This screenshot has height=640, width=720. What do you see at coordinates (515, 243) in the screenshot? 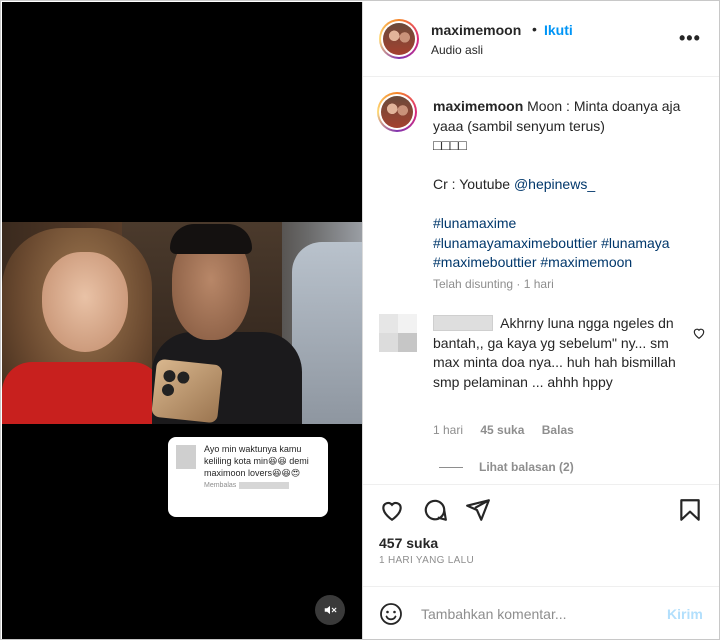
I see `hashtag-link: #lunamayamaximebouttier` at bounding box center [515, 243].